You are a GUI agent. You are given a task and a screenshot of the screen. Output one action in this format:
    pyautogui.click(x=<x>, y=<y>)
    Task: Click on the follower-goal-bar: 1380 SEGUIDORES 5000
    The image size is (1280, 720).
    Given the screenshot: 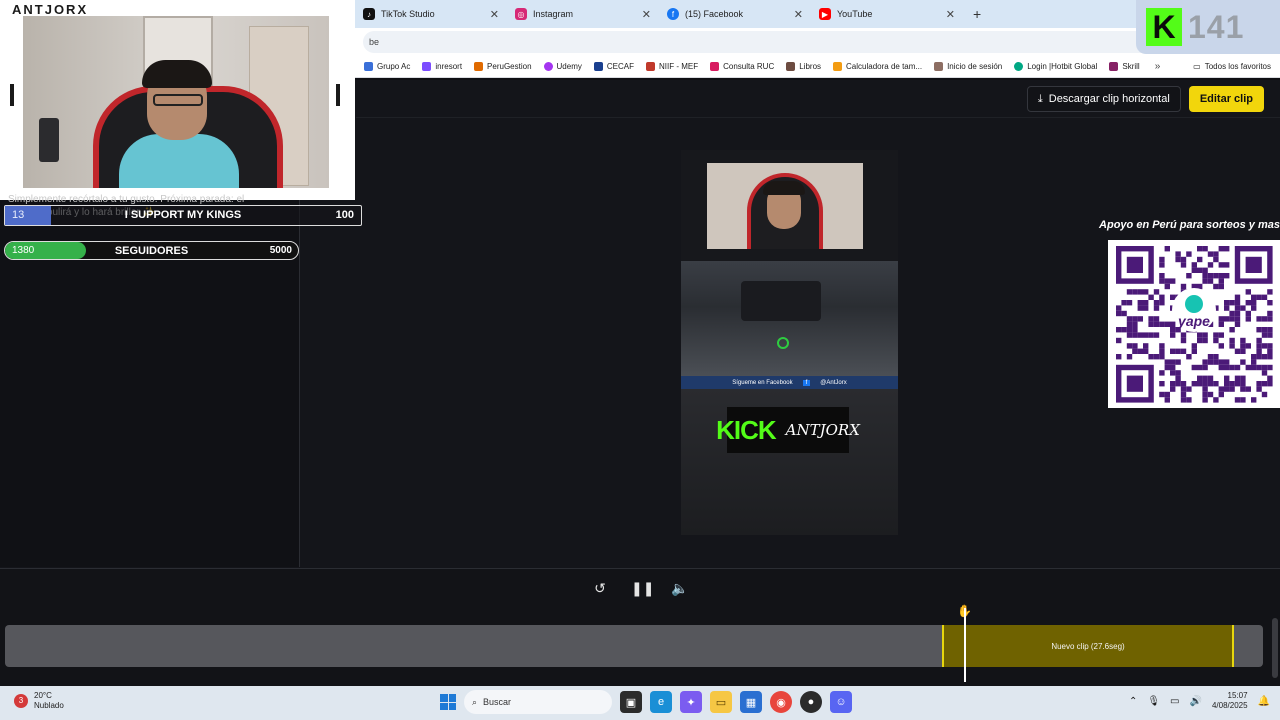 What is the action you would take?
    pyautogui.click(x=151, y=250)
    